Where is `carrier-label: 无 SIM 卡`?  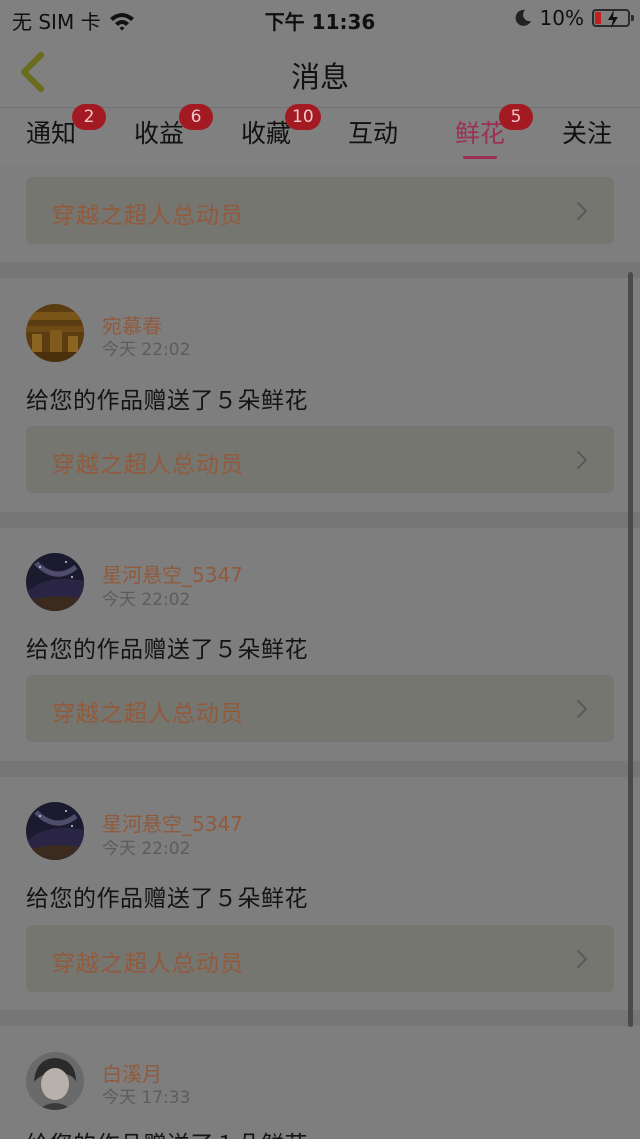
carrier-label: 无 SIM 卡 is located at coordinates (56, 22).